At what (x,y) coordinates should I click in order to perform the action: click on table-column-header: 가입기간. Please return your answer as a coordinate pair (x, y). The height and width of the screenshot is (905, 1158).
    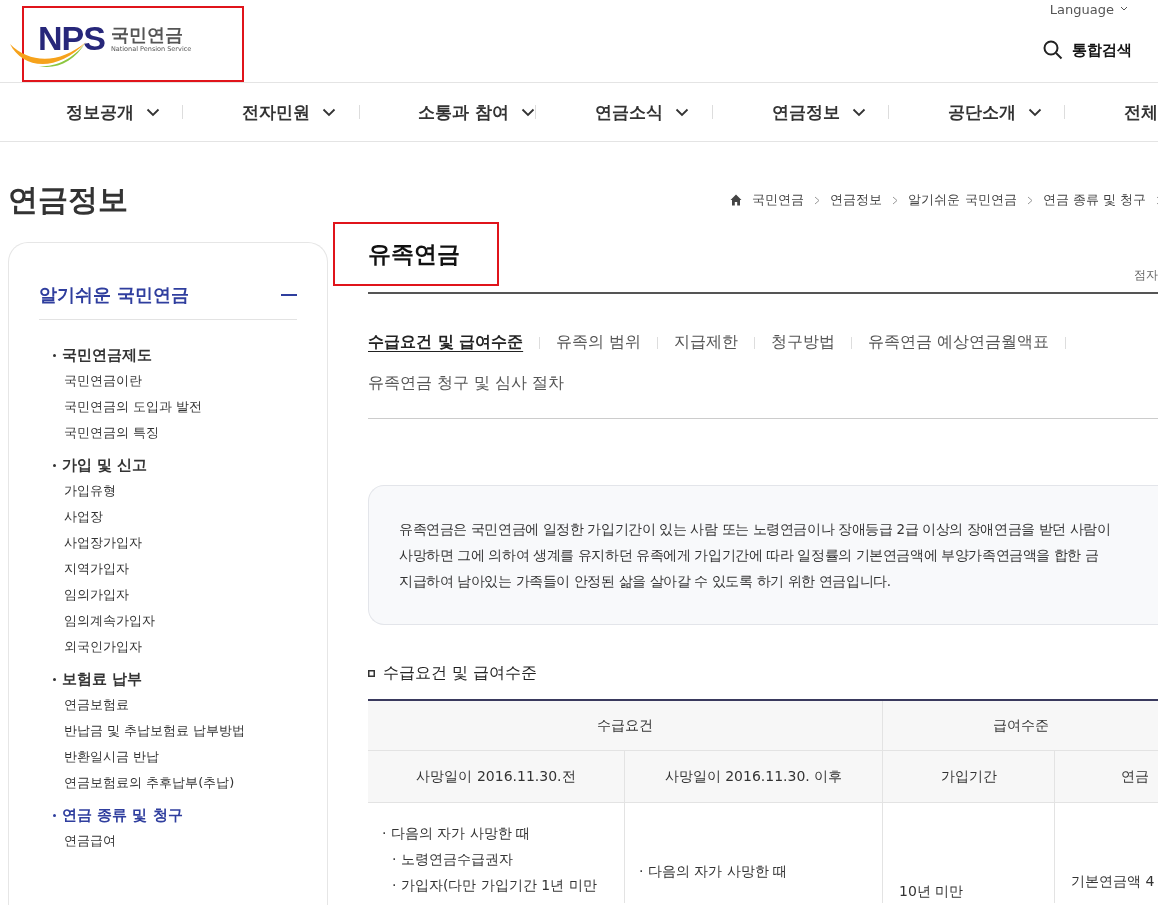
    Looking at the image, I should click on (969, 777).